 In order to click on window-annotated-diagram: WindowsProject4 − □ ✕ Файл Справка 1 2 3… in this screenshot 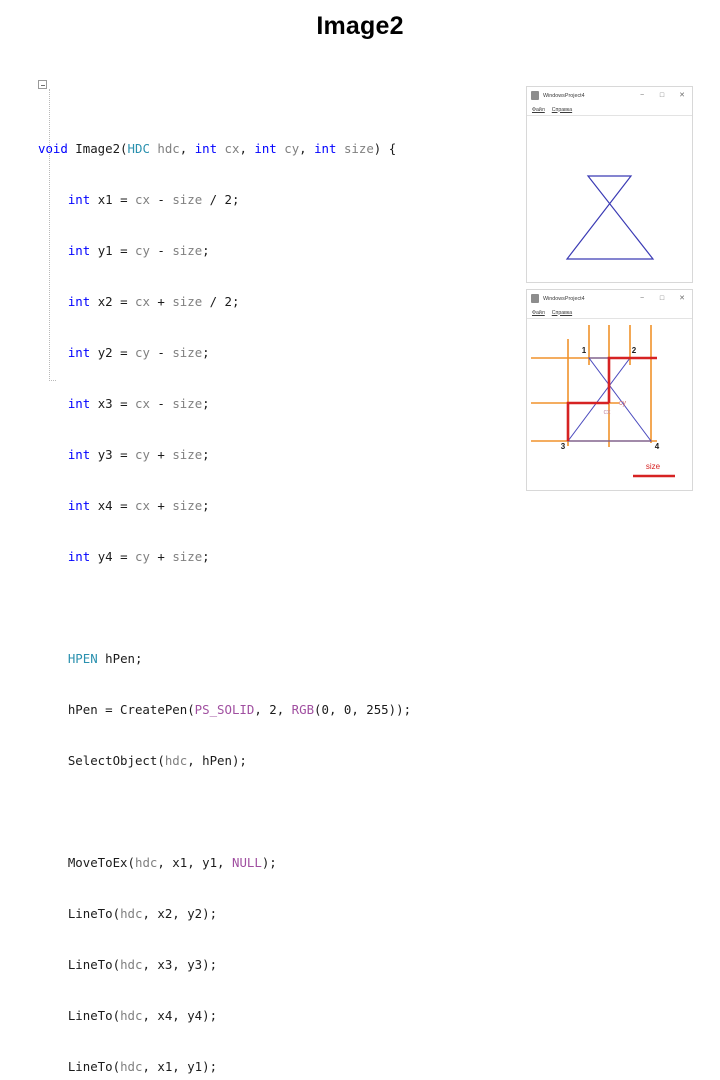, I will do `click(609, 390)`.